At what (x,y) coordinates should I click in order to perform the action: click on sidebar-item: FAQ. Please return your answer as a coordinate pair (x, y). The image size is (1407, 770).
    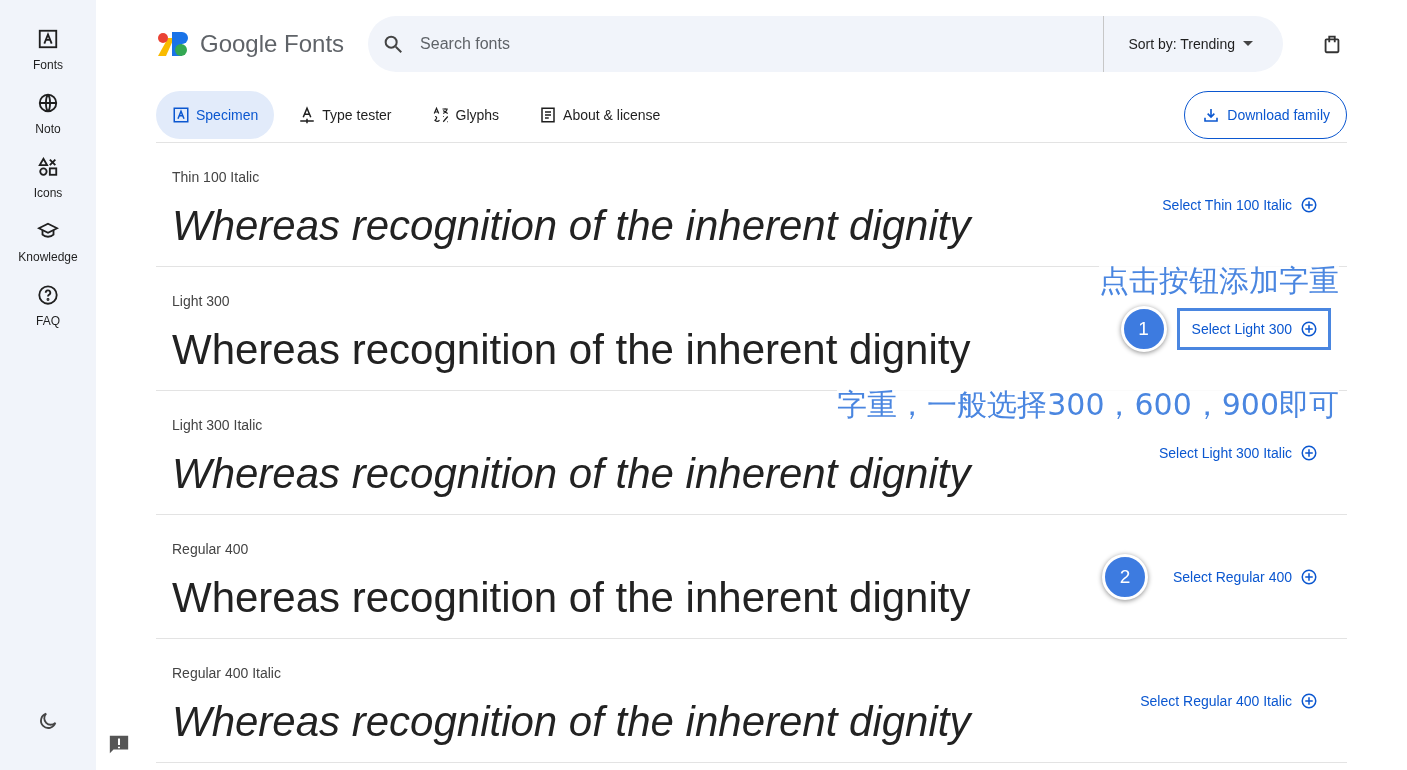
    Looking at the image, I should click on (48, 316).